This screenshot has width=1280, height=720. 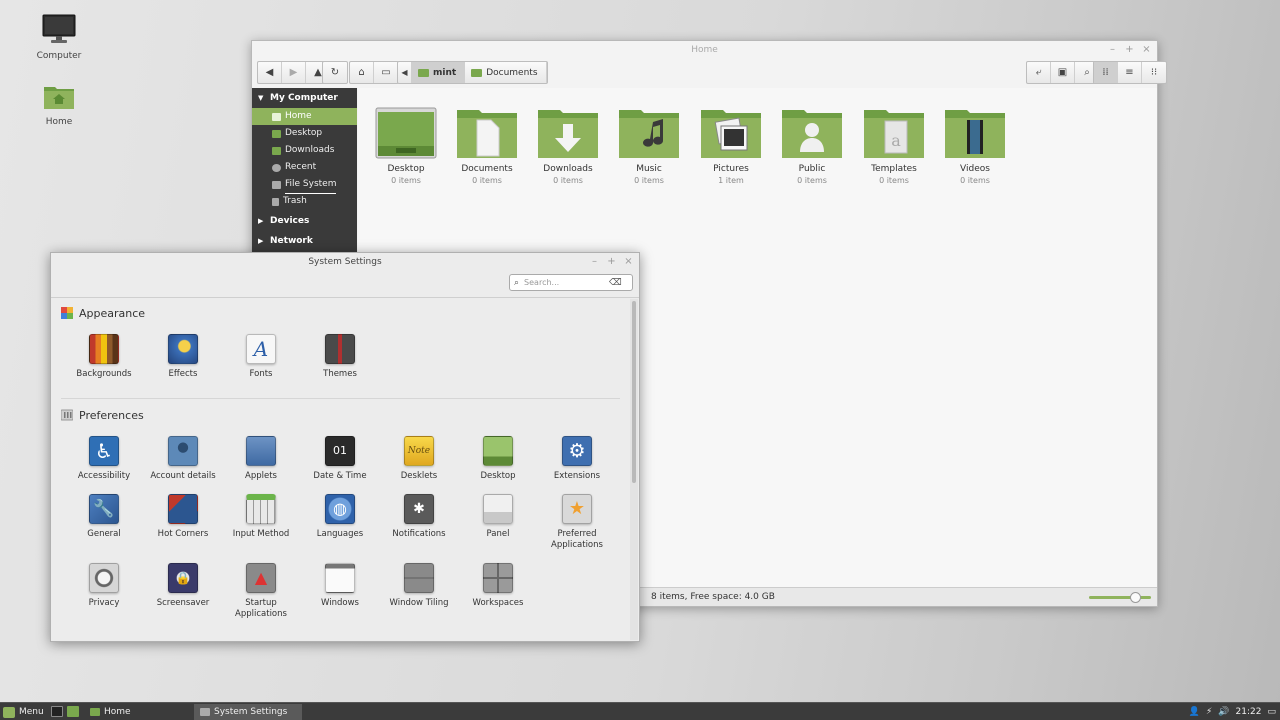 What do you see at coordinates (1194, 712) in the screenshot?
I see `user-icon: 👤` at bounding box center [1194, 712].